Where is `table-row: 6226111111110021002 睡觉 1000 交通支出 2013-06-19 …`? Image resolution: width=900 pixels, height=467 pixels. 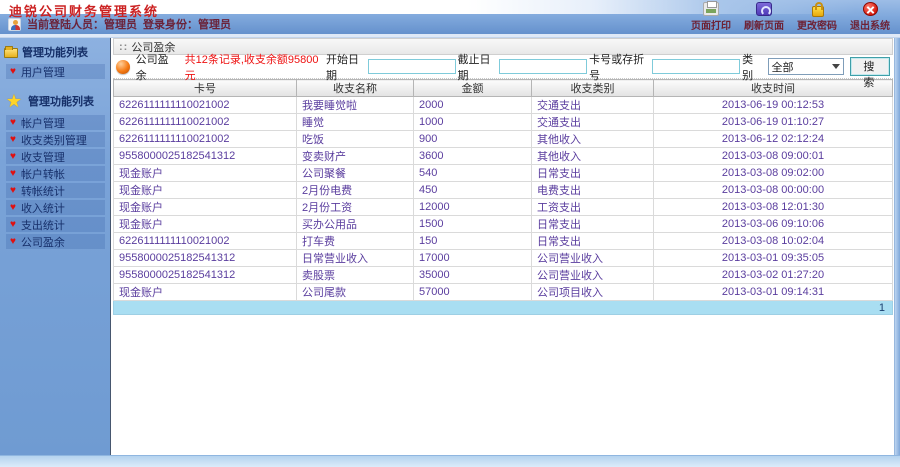 table-row: 6226111111110021002 睡觉 1000 交通支出 2013-06-19 … is located at coordinates (503, 122).